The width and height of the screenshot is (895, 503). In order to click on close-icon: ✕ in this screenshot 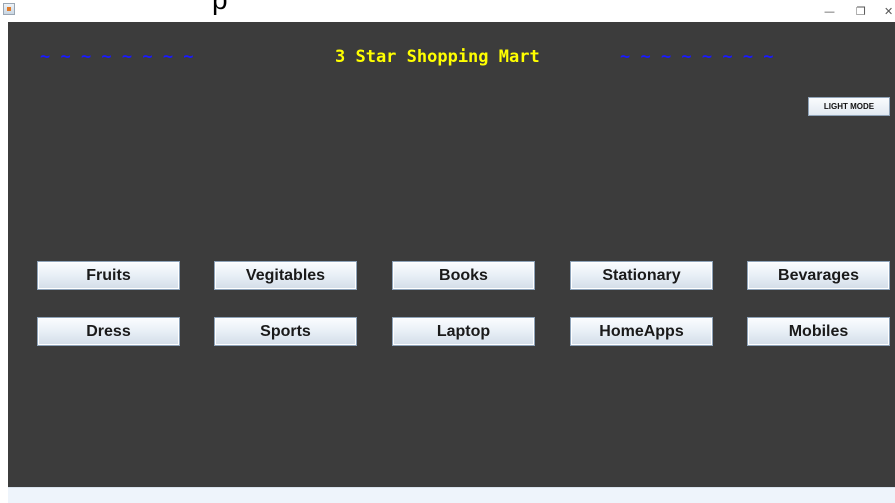, I will do `click(888, 12)`.